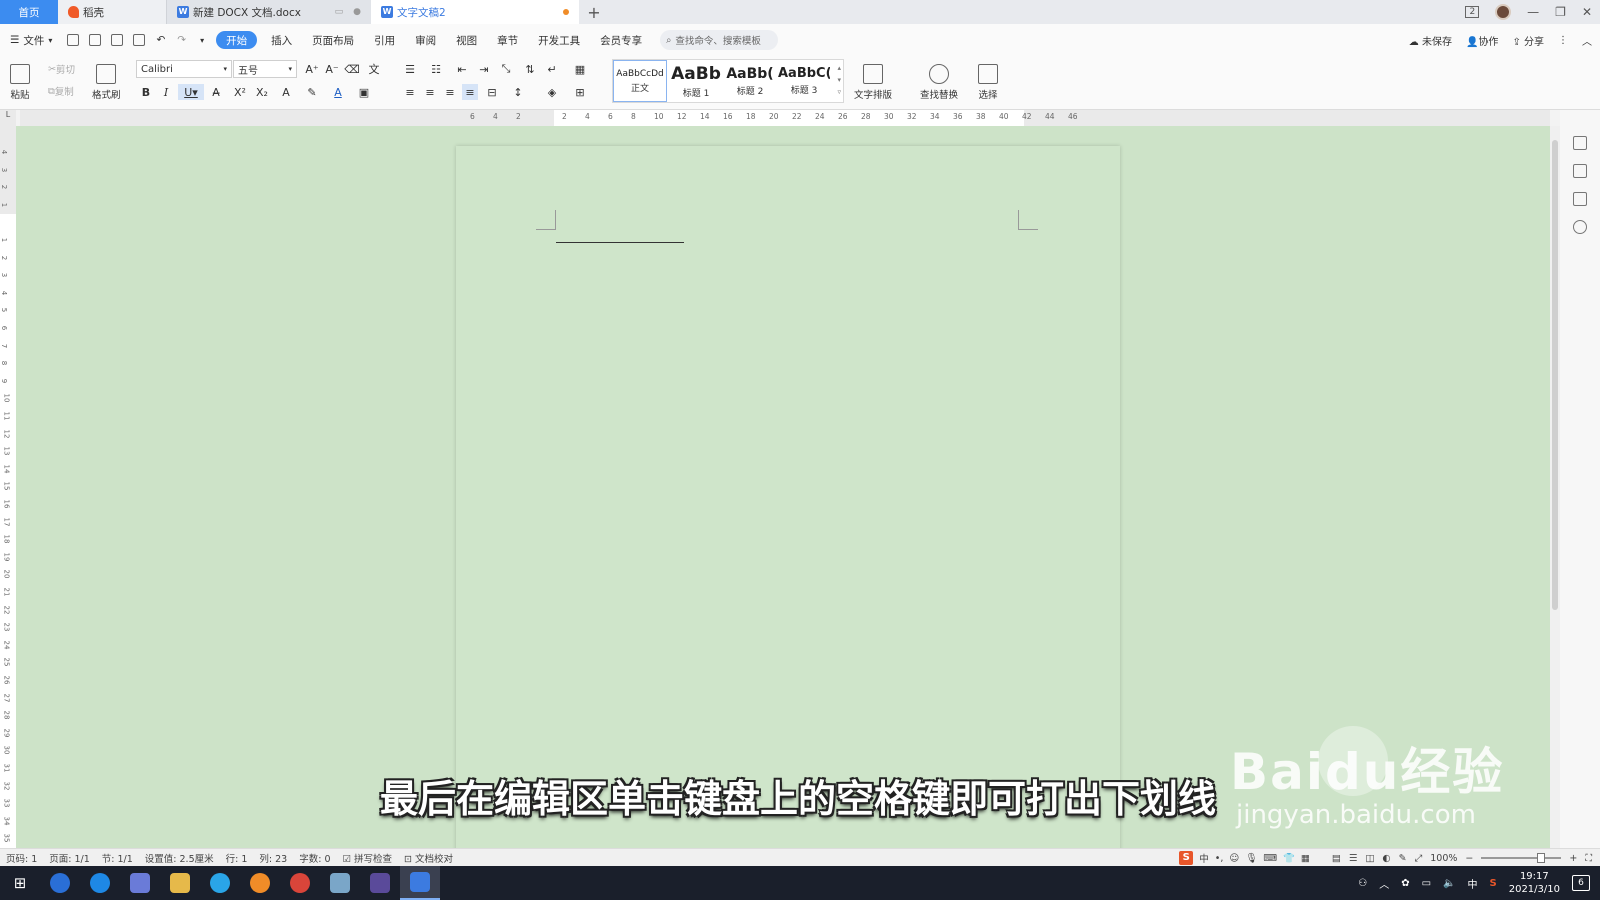  Describe the element at coordinates (260, 883) in the screenshot. I see `taskbar-app-media` at that location.